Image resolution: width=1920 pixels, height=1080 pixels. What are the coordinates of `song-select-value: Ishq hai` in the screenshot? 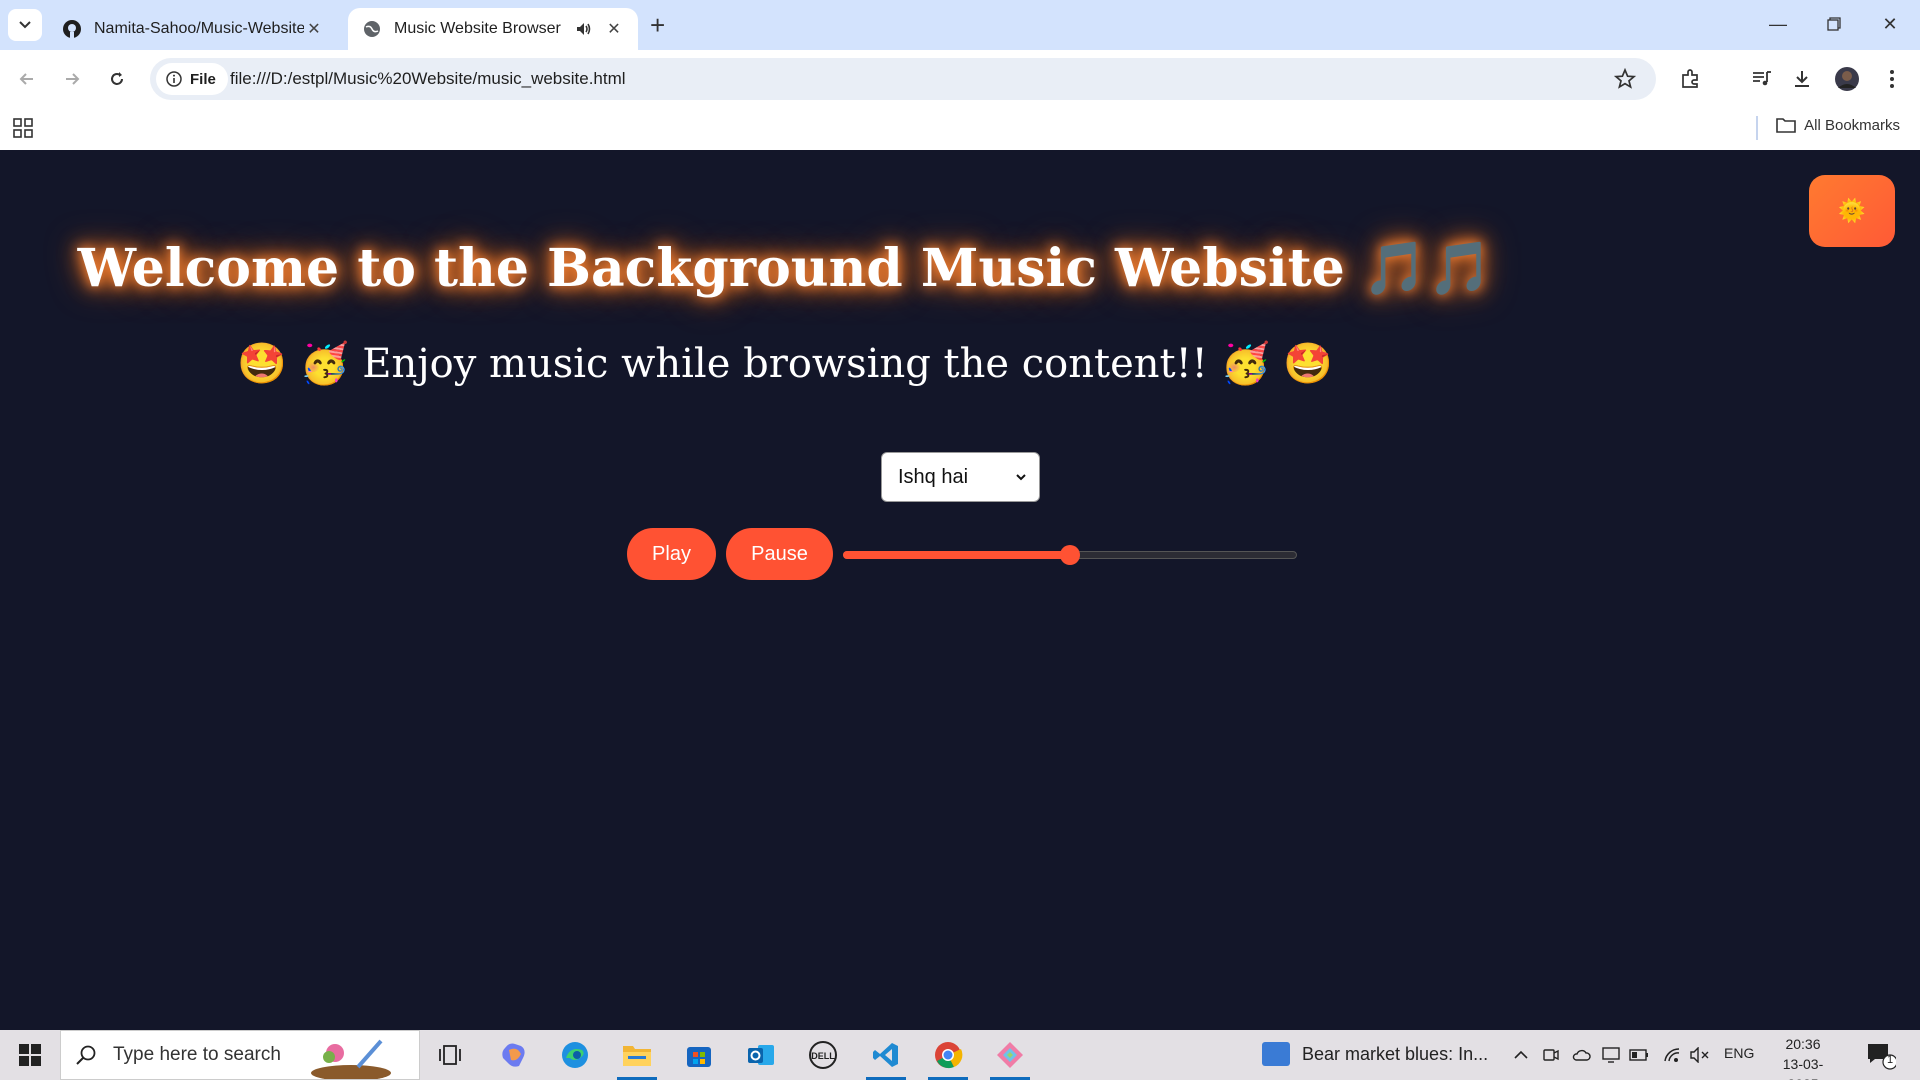 It's located at (933, 476).